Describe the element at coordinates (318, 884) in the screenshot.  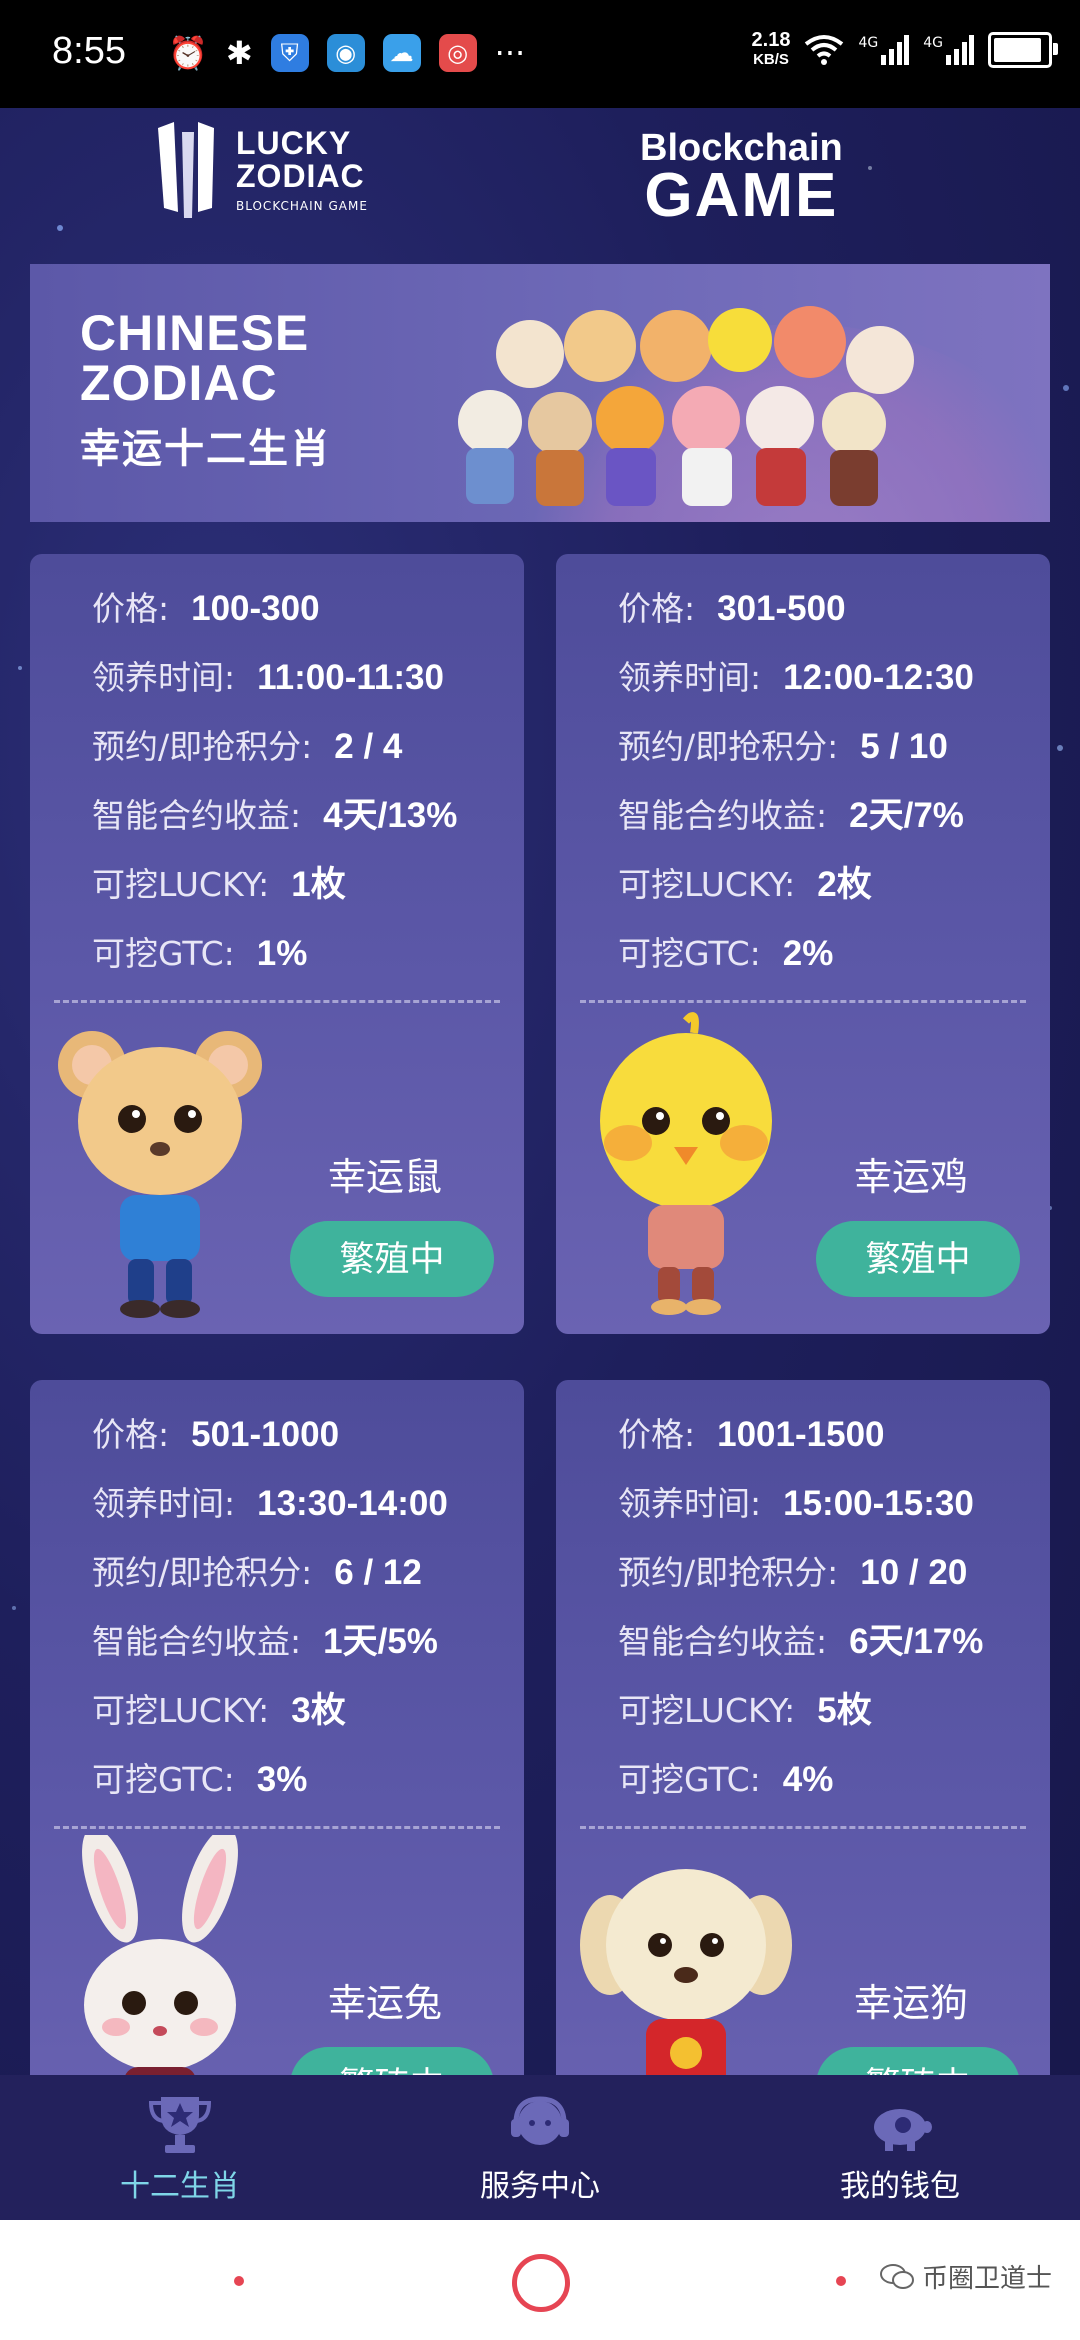
I see `lucky-value: 1枚` at that location.